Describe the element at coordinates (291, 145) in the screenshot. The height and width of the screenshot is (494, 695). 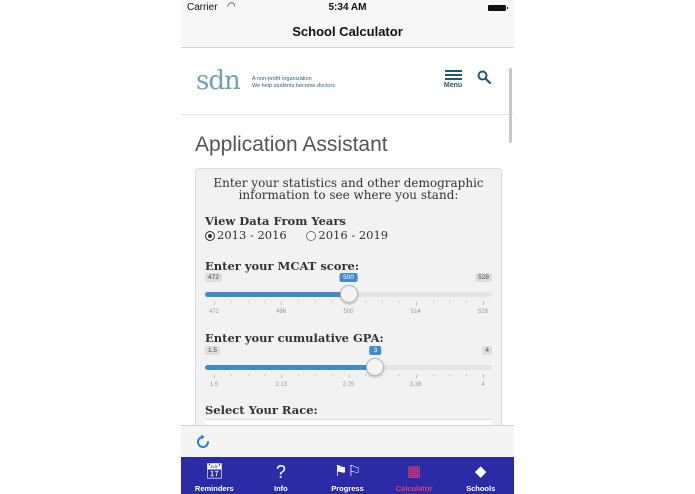
I see `page-title: Application Assistant` at that location.